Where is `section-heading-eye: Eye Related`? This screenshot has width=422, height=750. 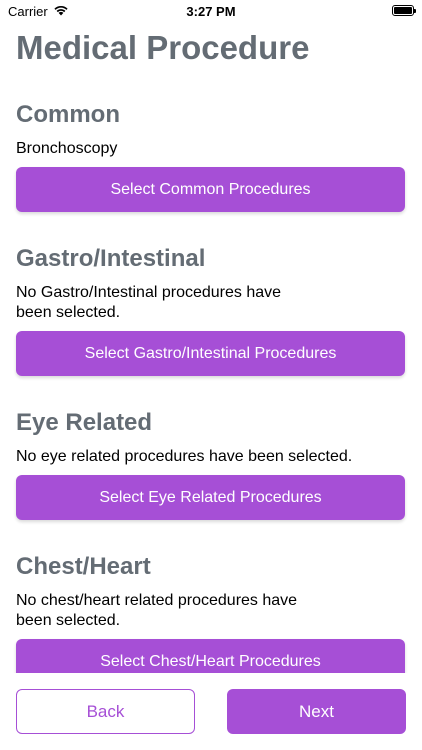 section-heading-eye: Eye Related is located at coordinates (84, 422).